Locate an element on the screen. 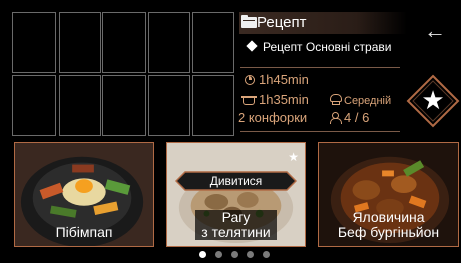 The image size is (461, 263). cook-time: 1h35min is located at coordinates (275, 99).